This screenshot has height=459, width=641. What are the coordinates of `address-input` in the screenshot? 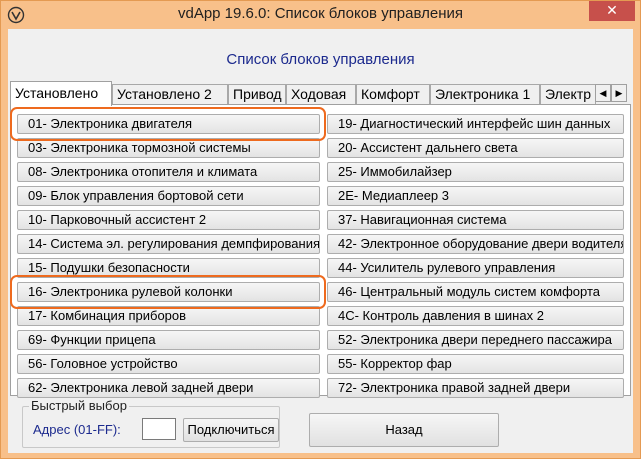 It's located at (159, 429).